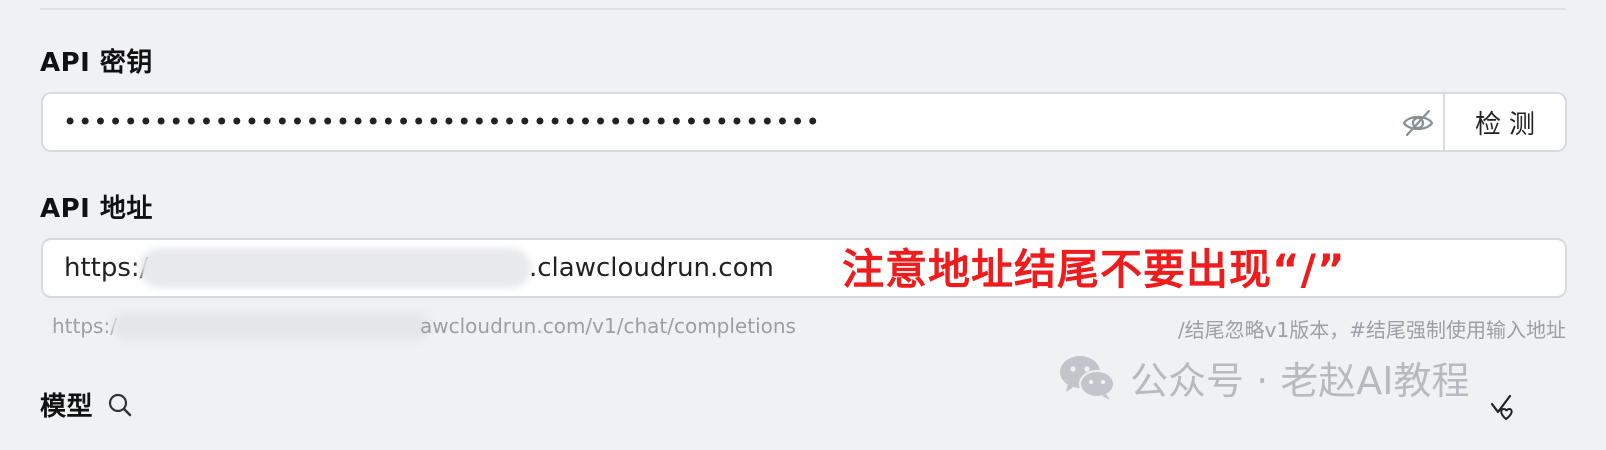 The width and height of the screenshot is (1606, 450). What do you see at coordinates (608, 326) in the screenshot?
I see `url-hint-suffix: awcloudrun.com/v1/chat/completions` at bounding box center [608, 326].